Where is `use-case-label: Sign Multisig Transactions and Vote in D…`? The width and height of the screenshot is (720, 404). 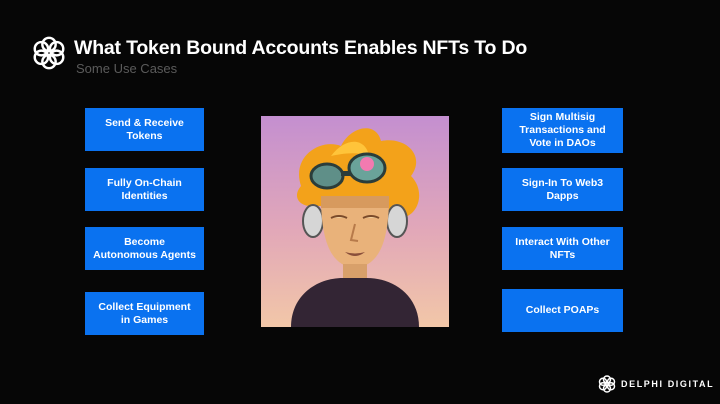
use-case-label: Sign Multisig Transactions and Vote in D… is located at coordinates (562, 130).